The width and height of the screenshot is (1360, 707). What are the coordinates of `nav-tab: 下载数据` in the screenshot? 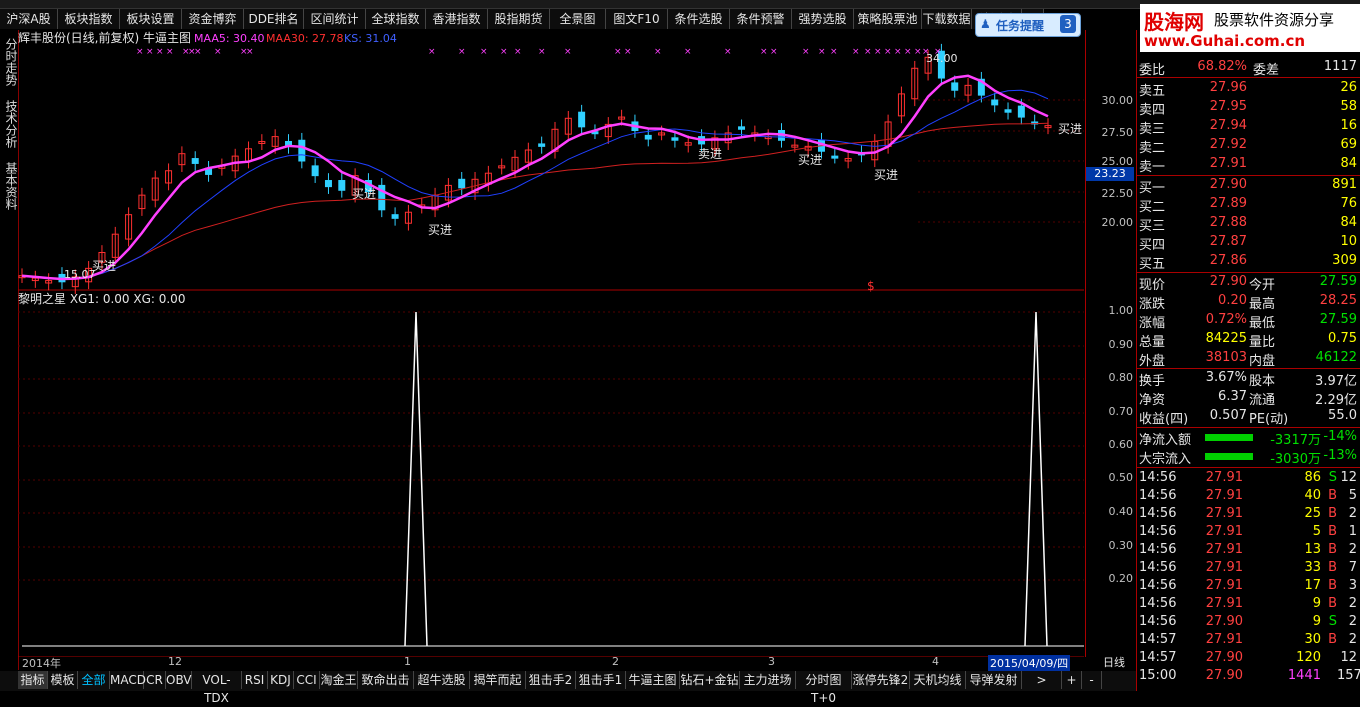 It's located at (947, 19).